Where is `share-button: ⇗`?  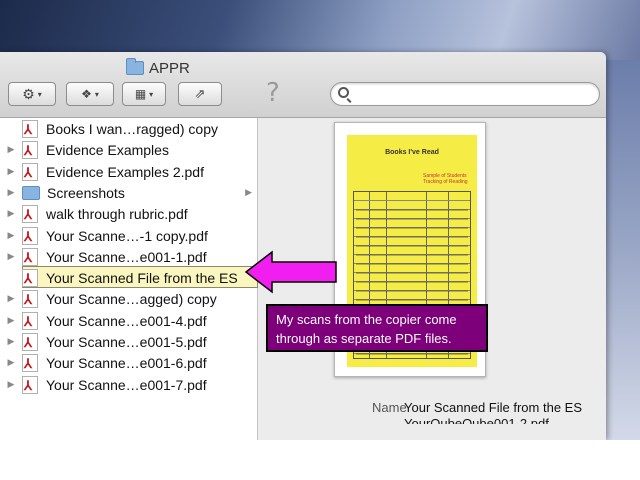
share-button: ⇗ is located at coordinates (200, 94).